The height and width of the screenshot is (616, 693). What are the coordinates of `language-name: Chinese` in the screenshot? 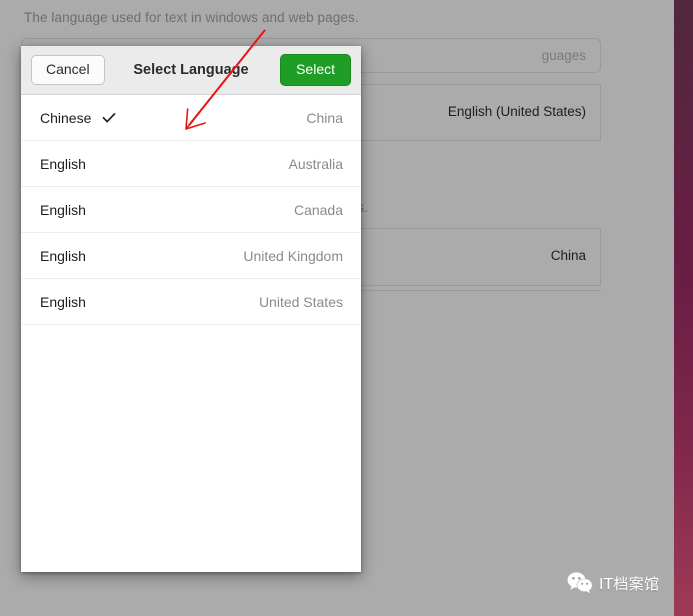 It's located at (66, 117).